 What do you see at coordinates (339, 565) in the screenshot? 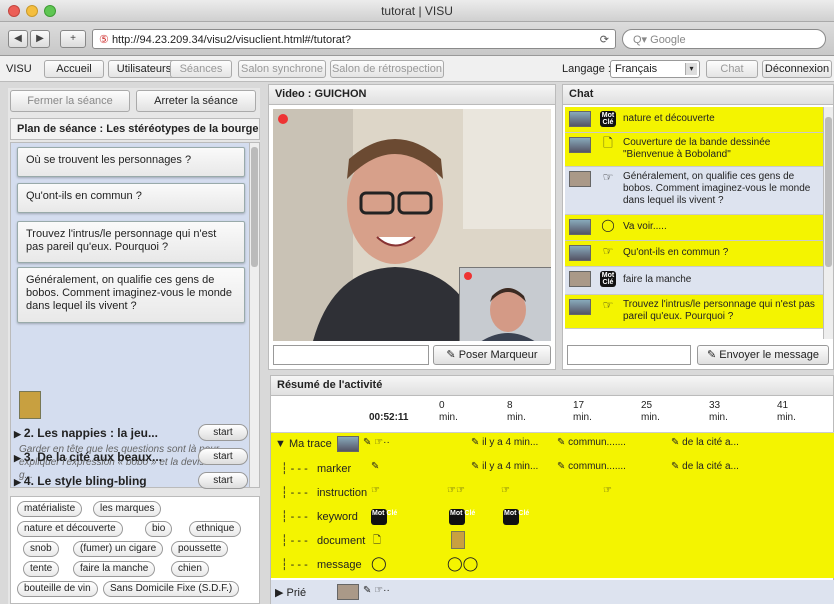
I see `row-title: message` at bounding box center [339, 565].